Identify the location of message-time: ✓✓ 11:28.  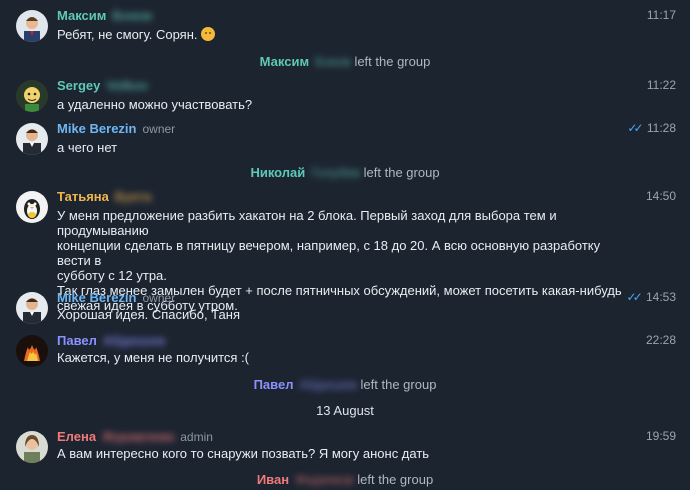
(651, 128).